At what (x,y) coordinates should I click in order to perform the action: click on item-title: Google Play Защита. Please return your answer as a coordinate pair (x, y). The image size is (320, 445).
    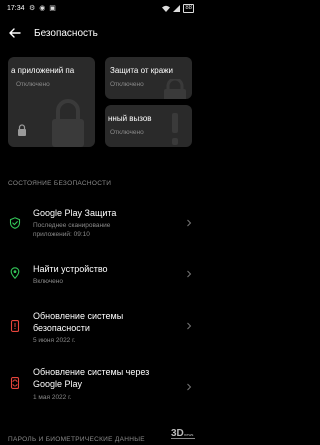
    Looking at the image, I should click on (75, 213).